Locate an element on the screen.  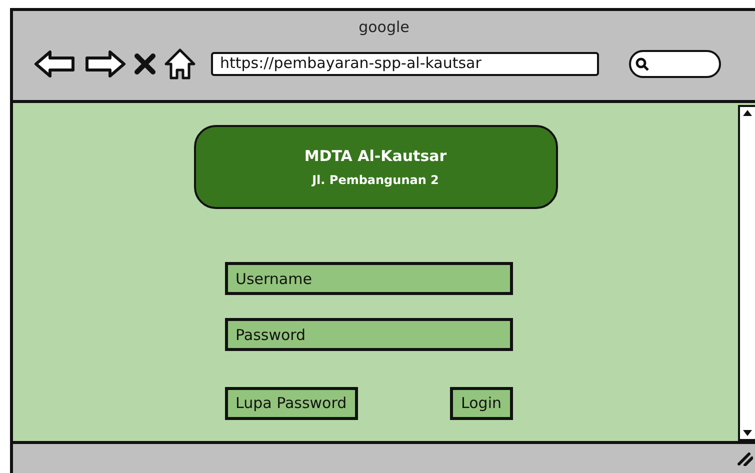
forgot-password-button: Lupa Password is located at coordinates (291, 403).